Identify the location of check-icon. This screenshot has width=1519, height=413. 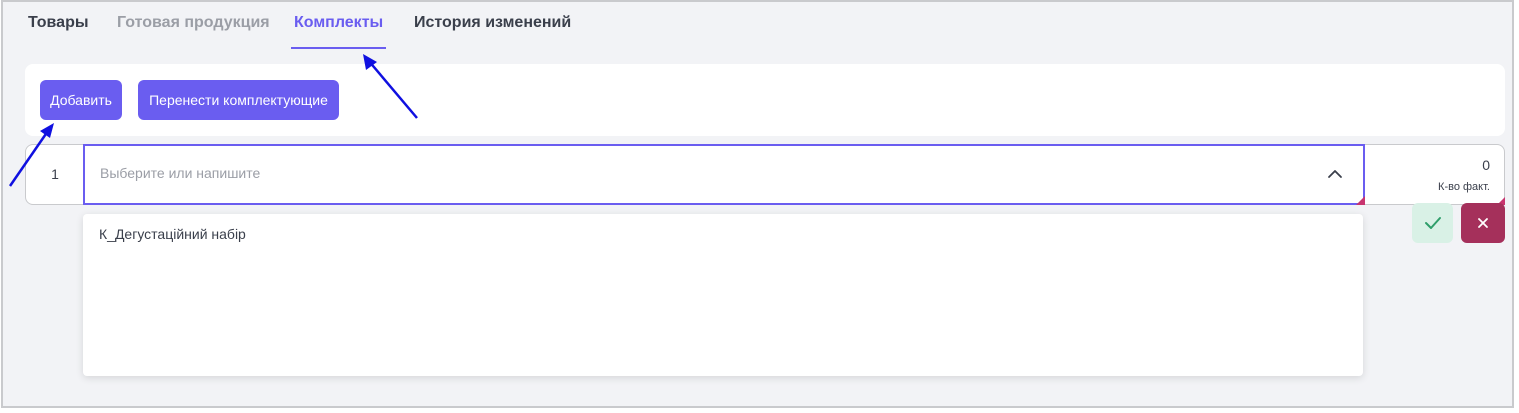
(1433, 223).